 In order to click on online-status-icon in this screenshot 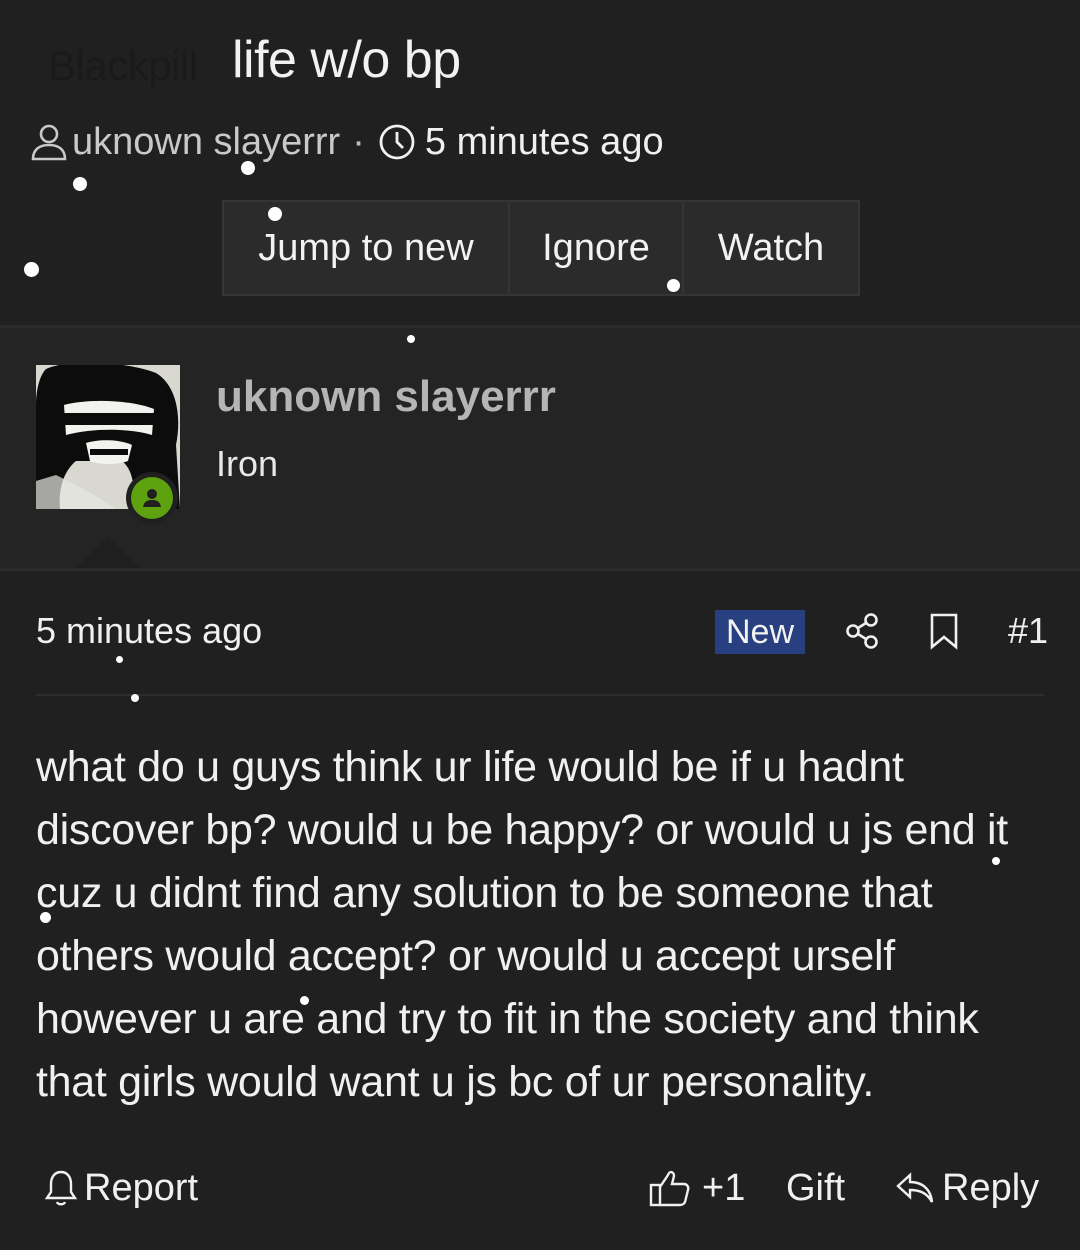, I will do `click(152, 498)`.